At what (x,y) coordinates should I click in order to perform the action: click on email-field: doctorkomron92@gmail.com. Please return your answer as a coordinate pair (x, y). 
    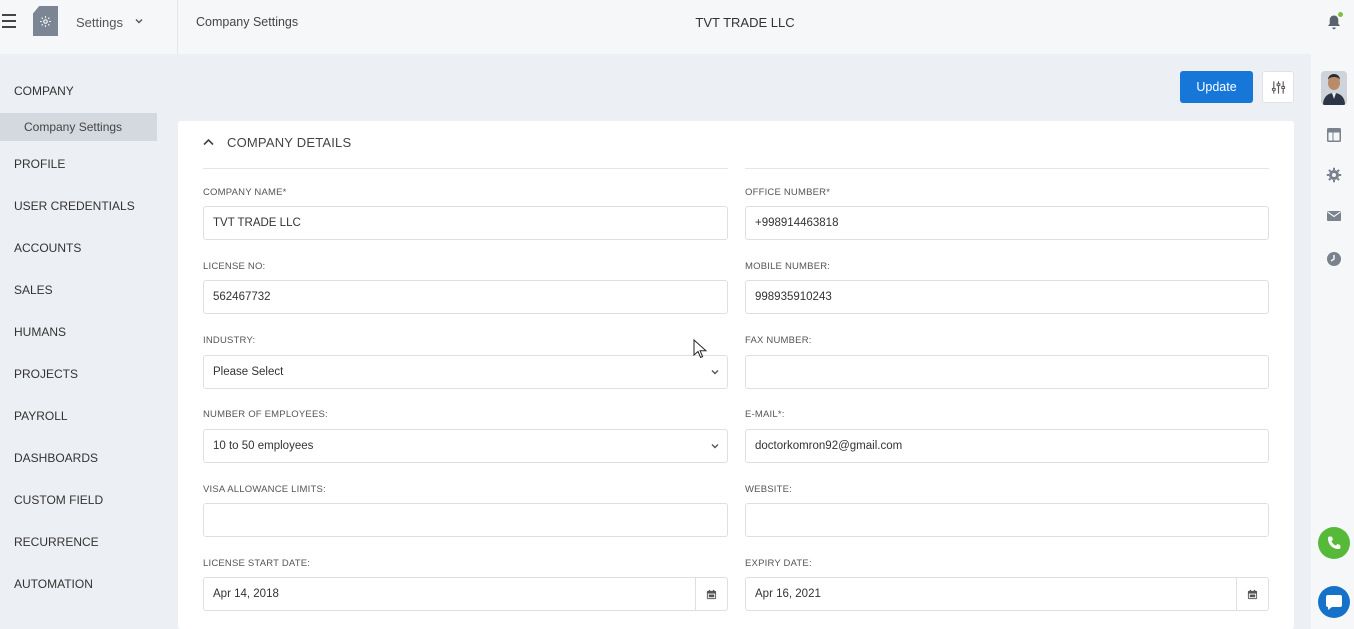
    Looking at the image, I should click on (1007, 446).